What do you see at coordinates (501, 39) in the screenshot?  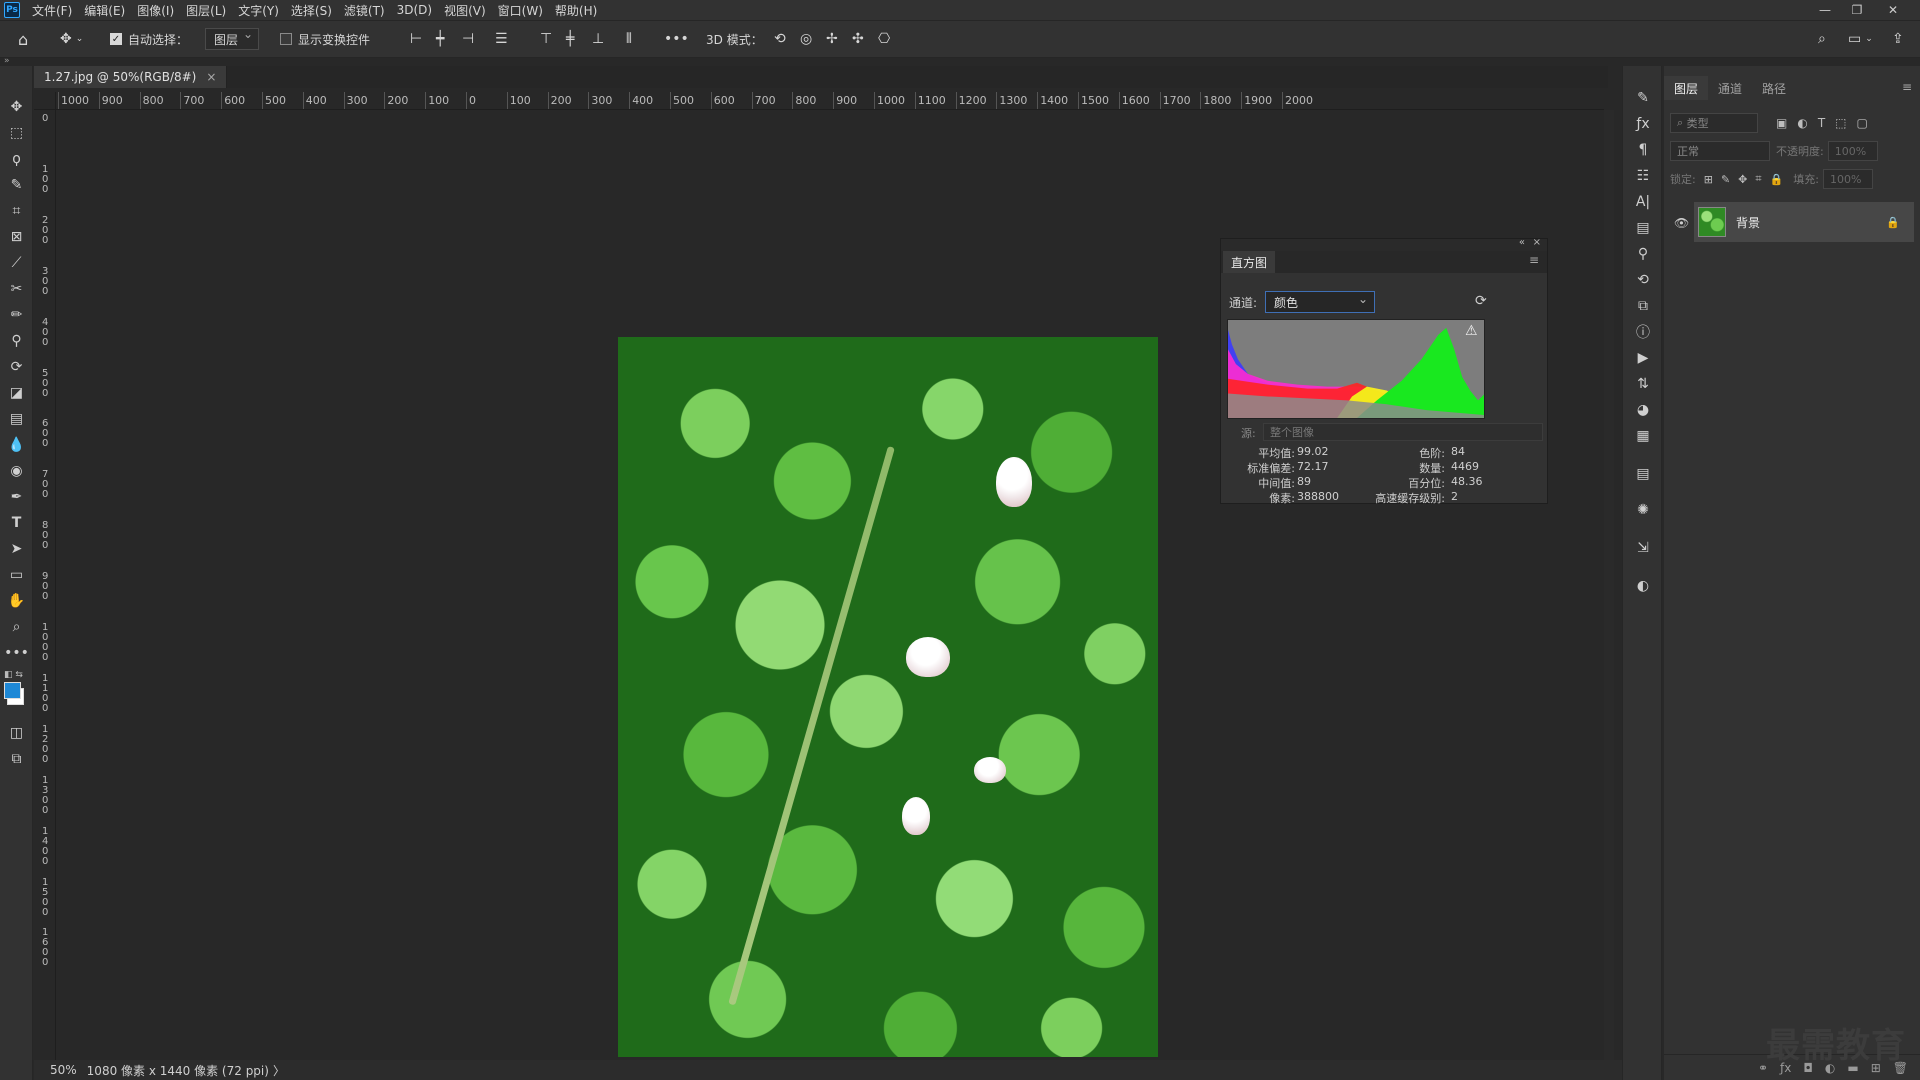 I see `distribute-icon: ☰` at bounding box center [501, 39].